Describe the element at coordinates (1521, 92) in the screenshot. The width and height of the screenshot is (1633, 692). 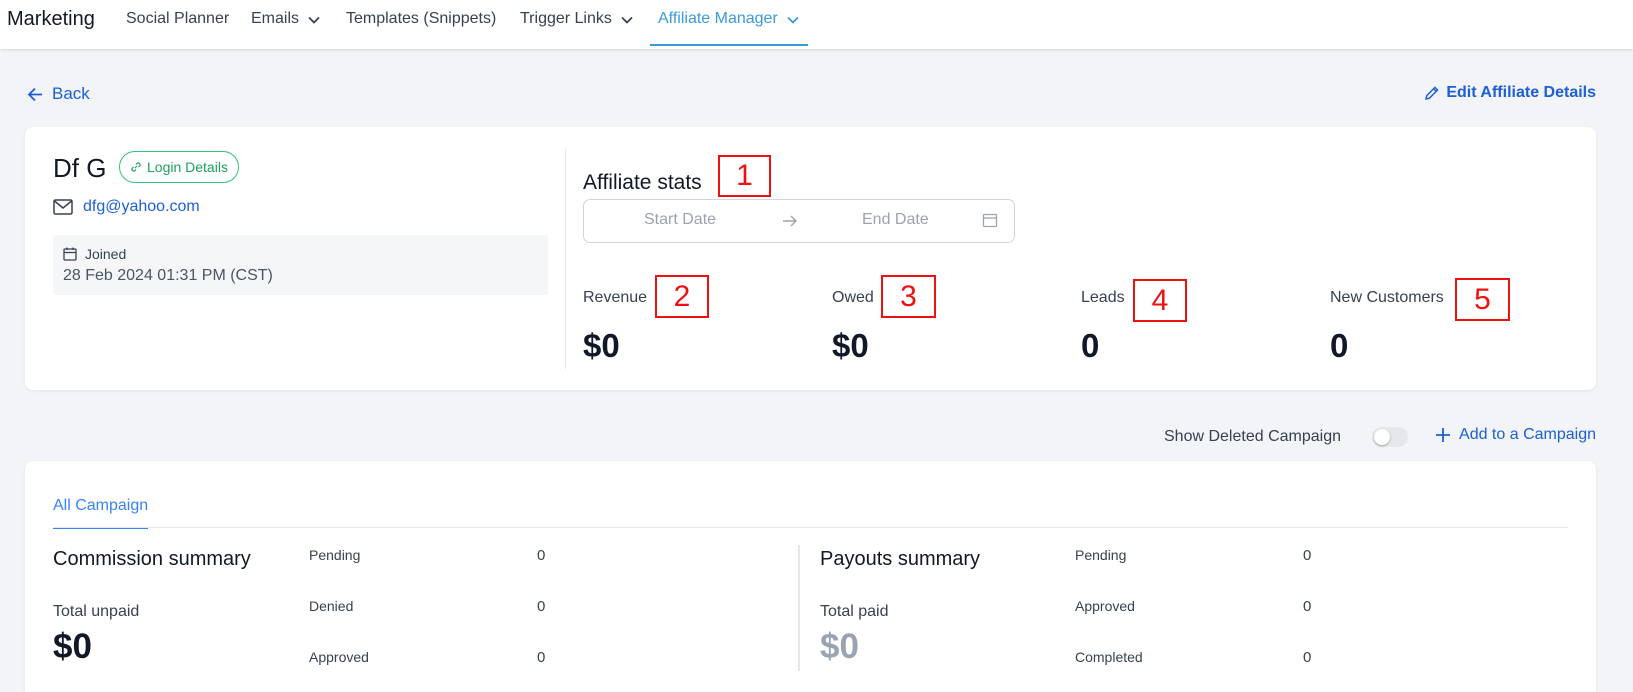
I see `edit-label: Edit Affiliate Details` at that location.